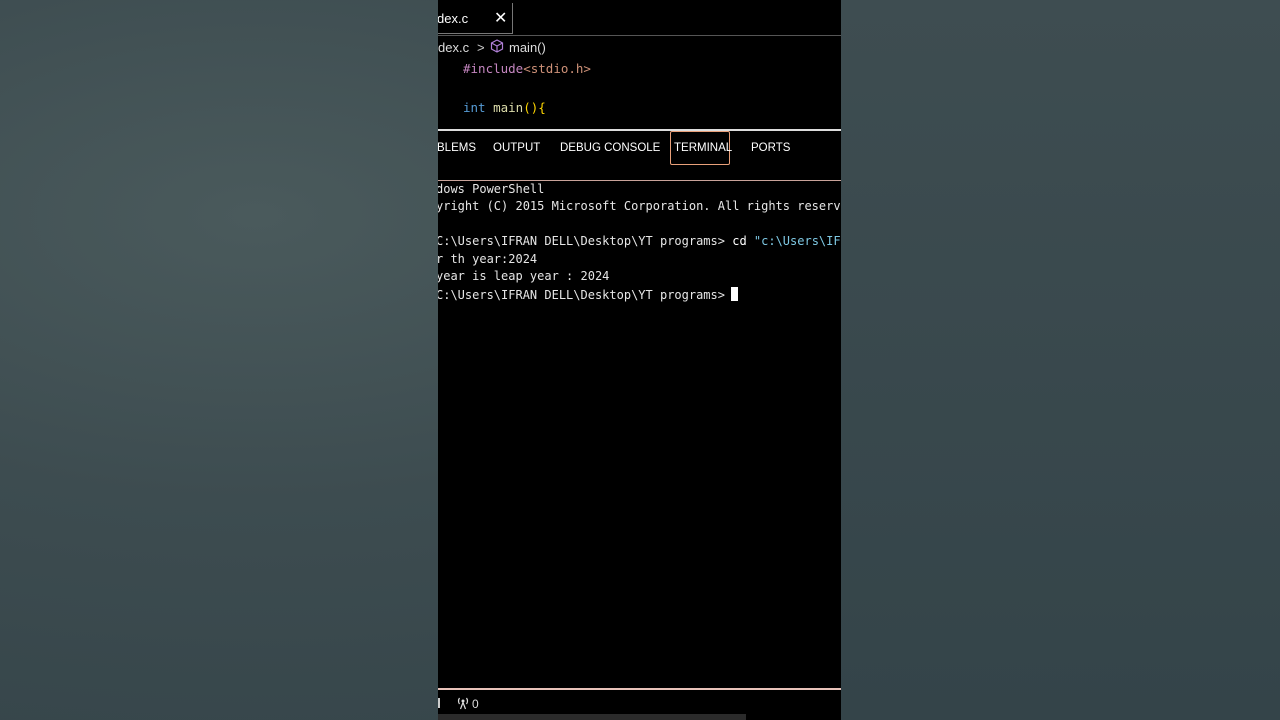 The height and width of the screenshot is (720, 1280). I want to click on breadcrumb-symbol: main(), so click(527, 47).